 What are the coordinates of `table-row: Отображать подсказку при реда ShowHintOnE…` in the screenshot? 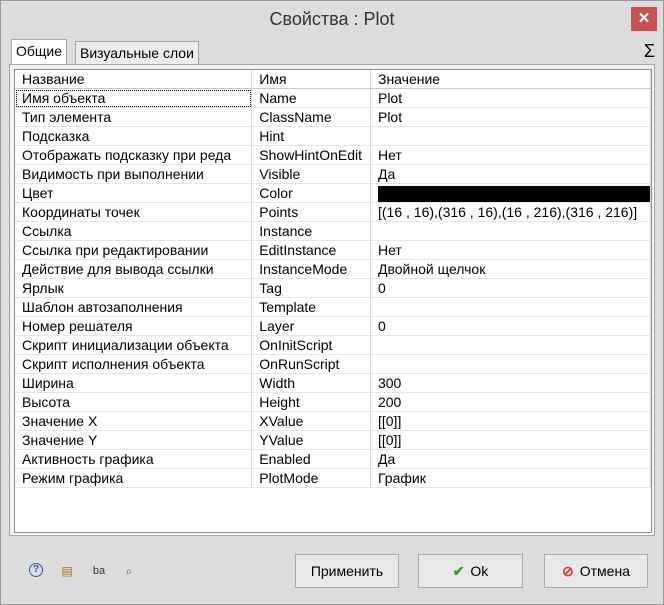 It's located at (333, 155).